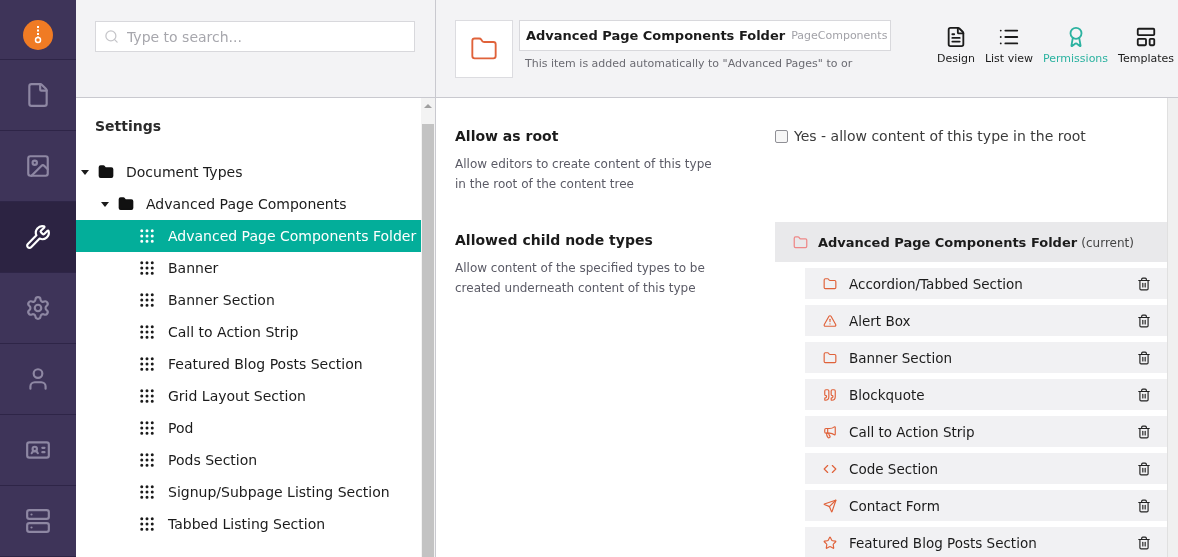 This screenshot has width=1178, height=557. I want to click on child-type-label: Call to Action Strip, so click(912, 431).